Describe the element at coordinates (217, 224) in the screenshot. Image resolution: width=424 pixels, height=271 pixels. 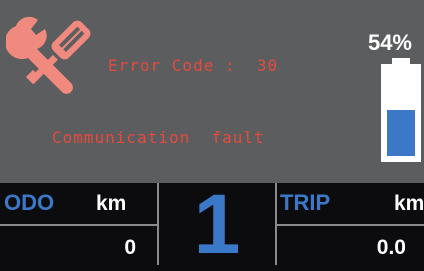
I see `assist-level: 1` at that location.